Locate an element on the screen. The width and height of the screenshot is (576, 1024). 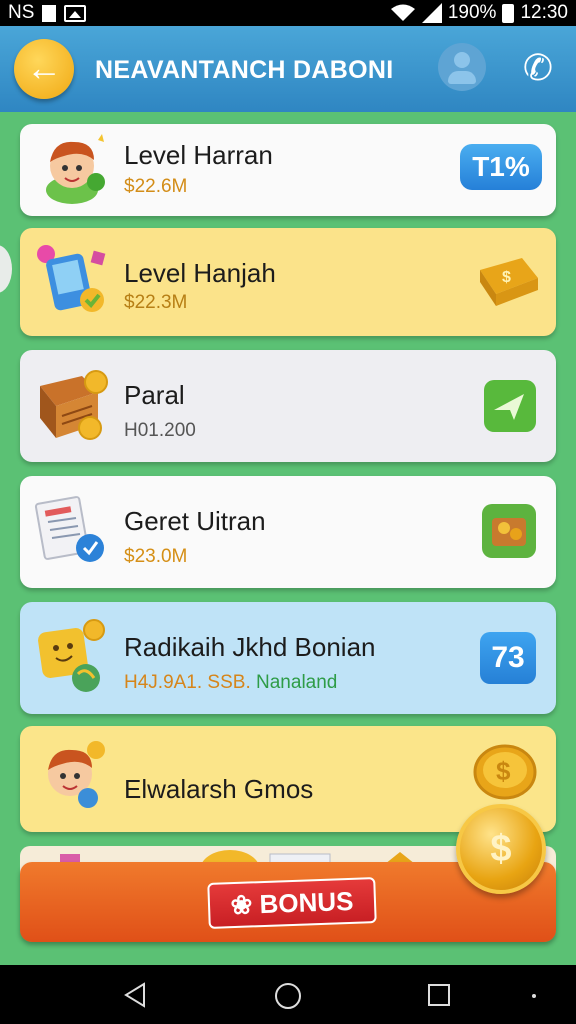
system-nav-bar is located at coordinates (288, 994).